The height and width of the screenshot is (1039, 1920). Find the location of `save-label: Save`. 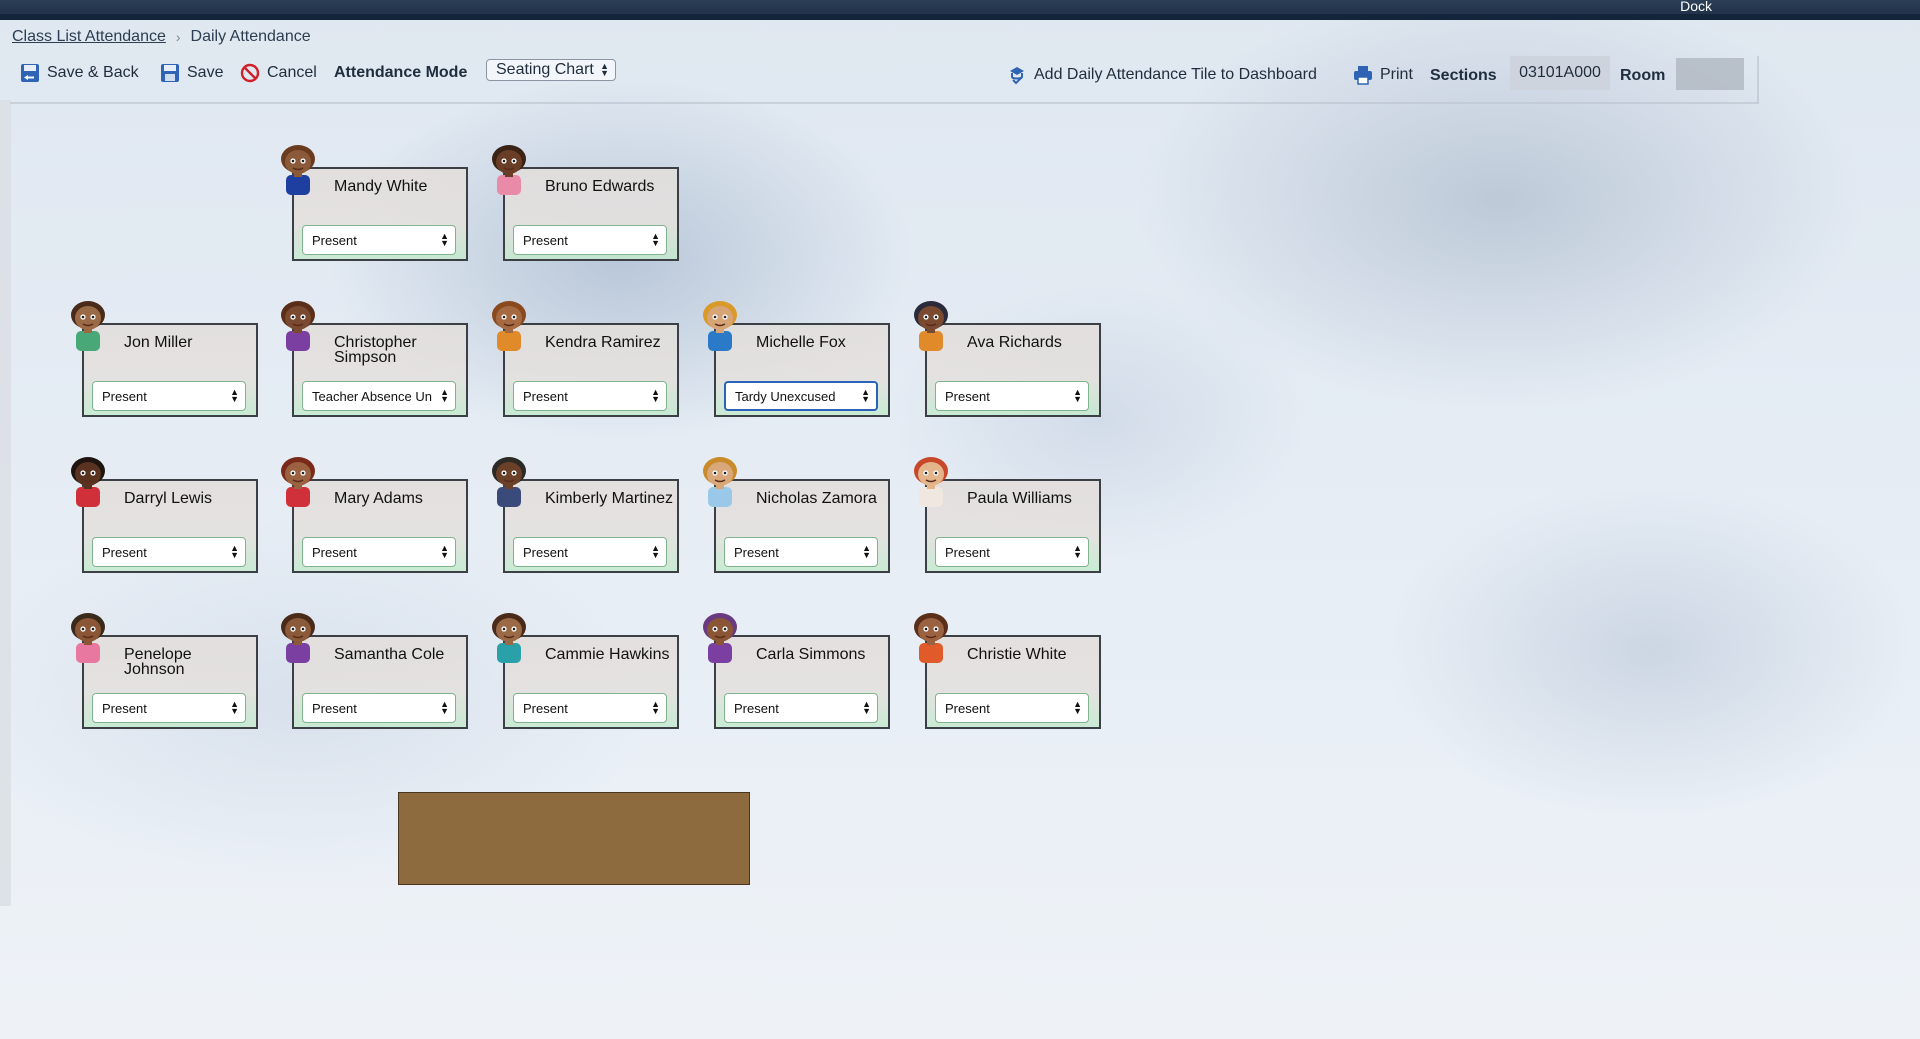

save-label: Save is located at coordinates (205, 72).